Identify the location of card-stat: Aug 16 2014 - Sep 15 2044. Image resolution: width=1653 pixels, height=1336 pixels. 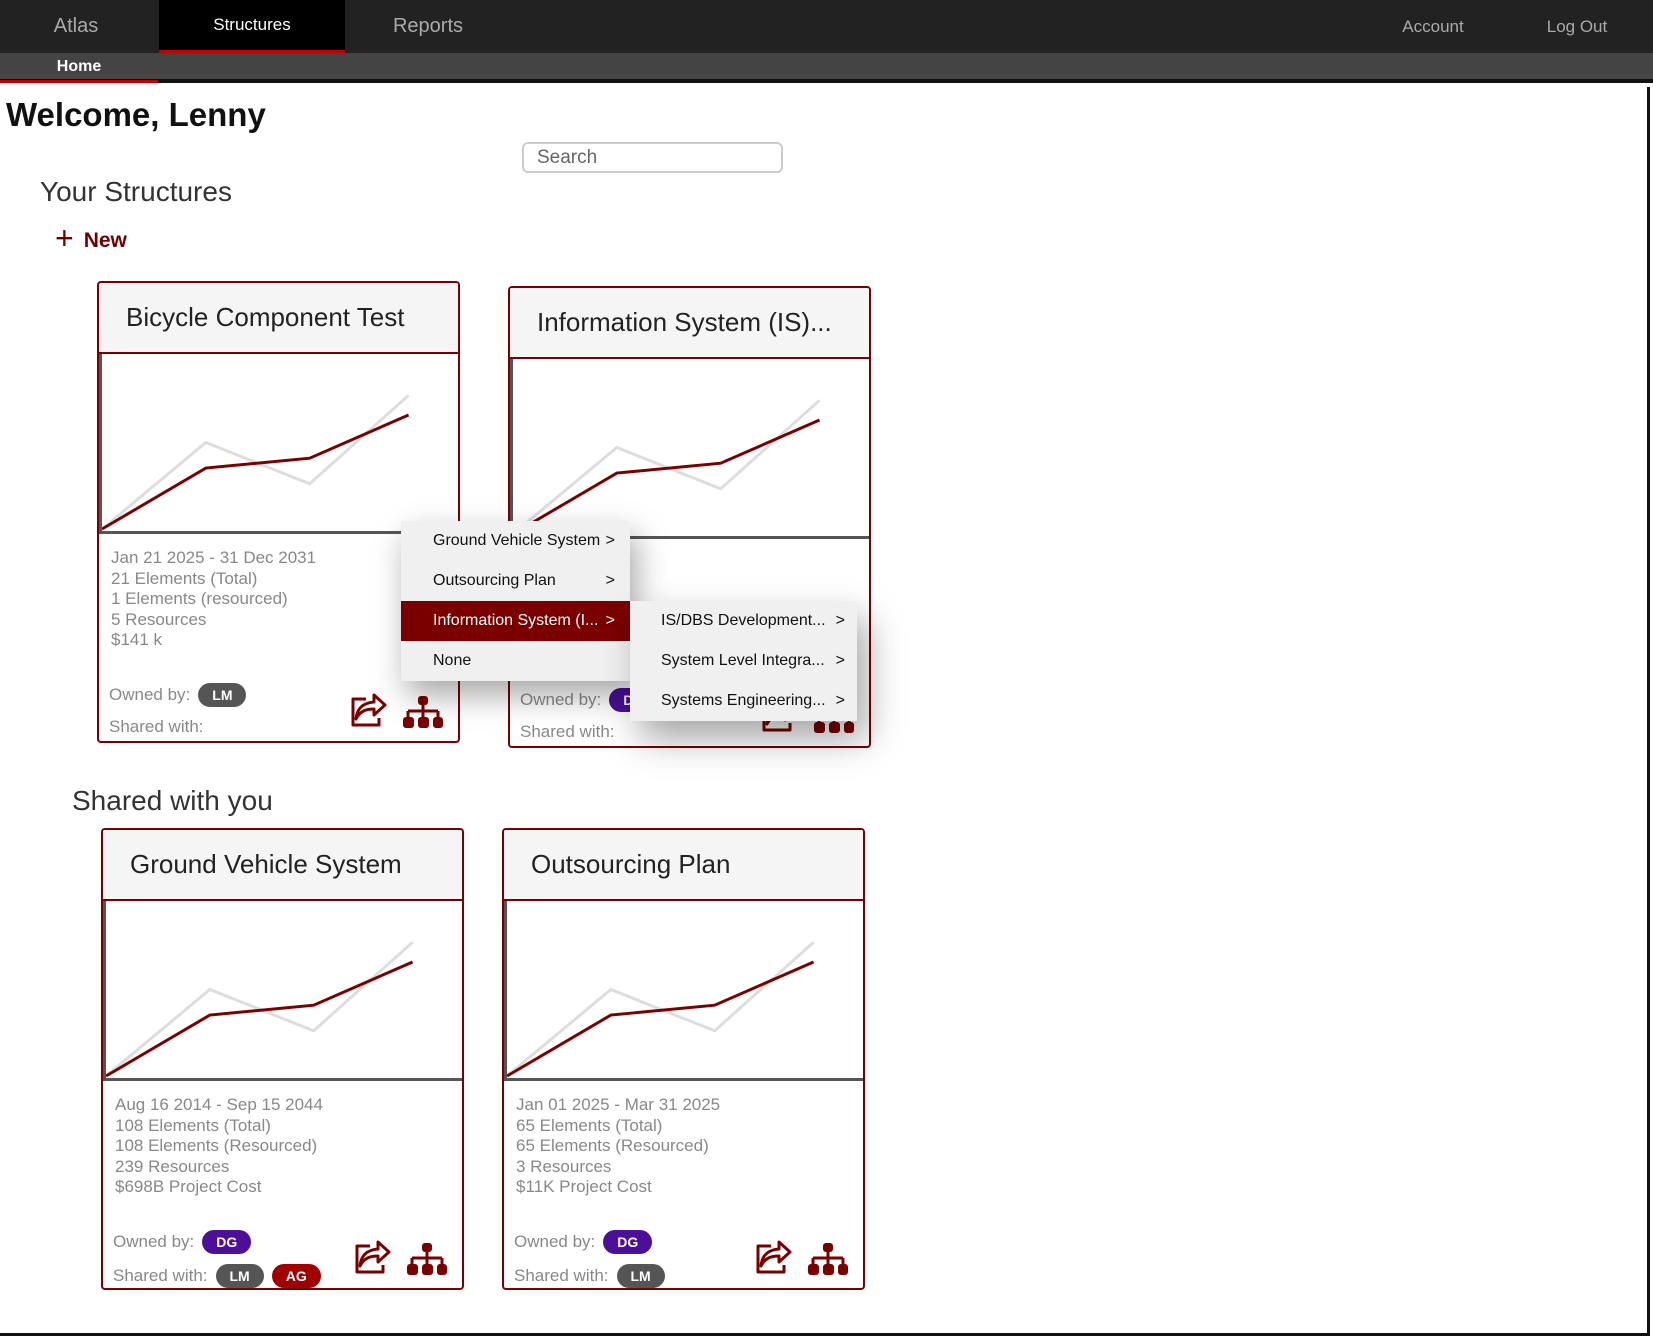
(219, 1104).